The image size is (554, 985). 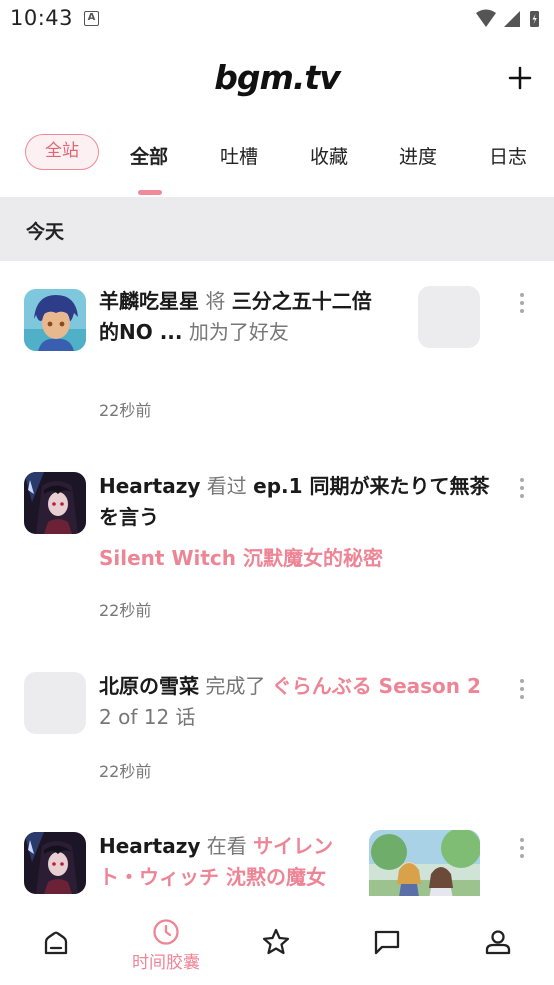 I want to click on tab-progress: 进度, so click(x=418, y=155).